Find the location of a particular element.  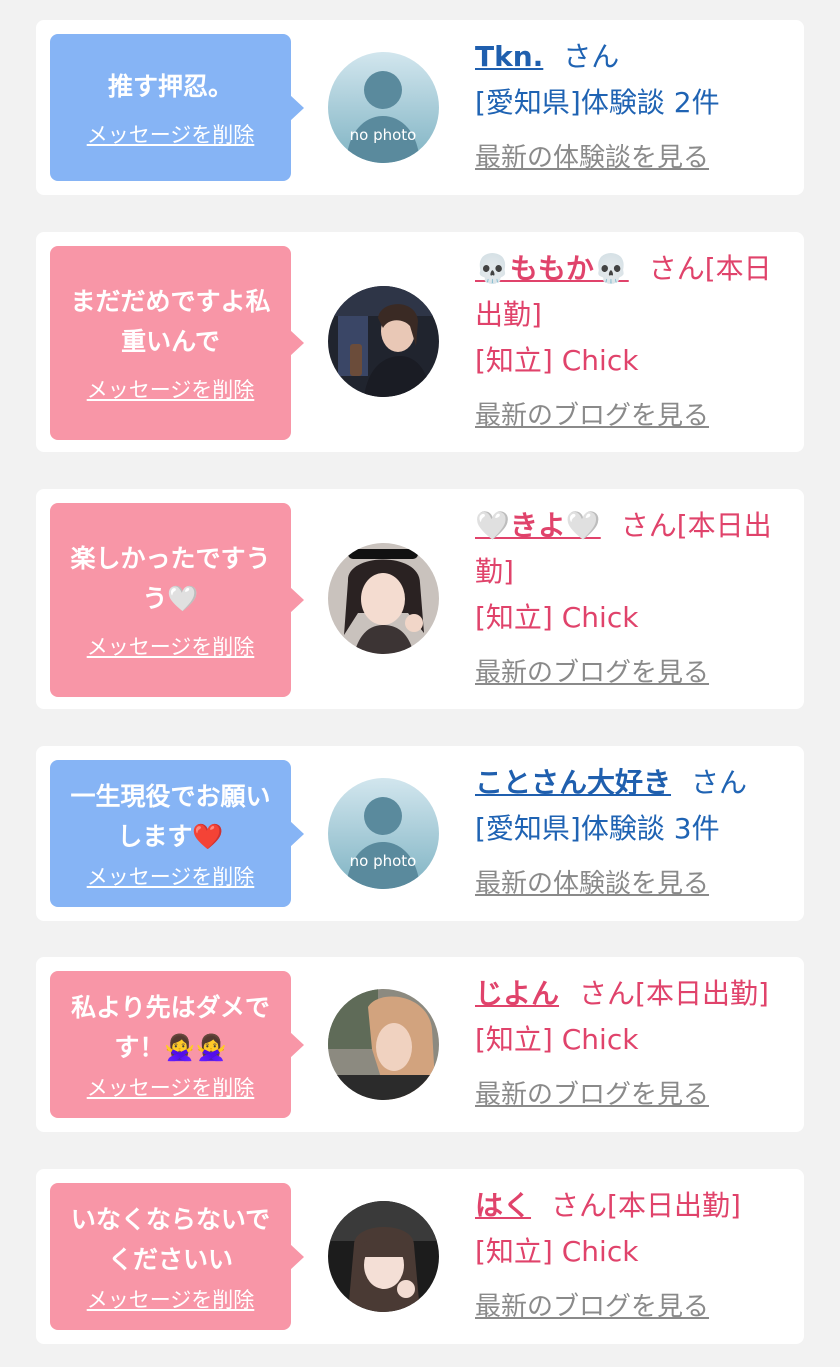

user-info: はく さん[本日出勤] [知立] Chick 最新のブログを見る is located at coordinates (632, 1255).